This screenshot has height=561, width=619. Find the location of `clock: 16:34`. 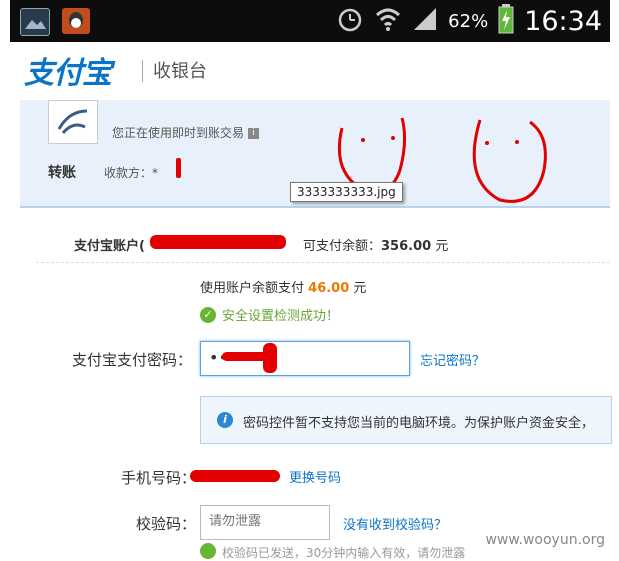

clock: 16:34 is located at coordinates (563, 21).